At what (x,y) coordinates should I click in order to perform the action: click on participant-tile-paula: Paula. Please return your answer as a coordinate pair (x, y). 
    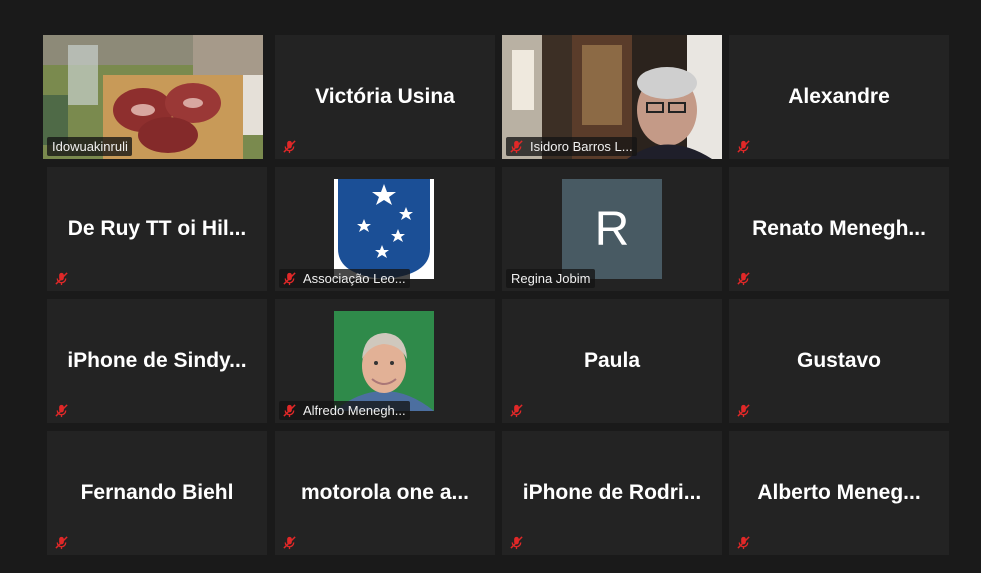
    Looking at the image, I should click on (612, 361).